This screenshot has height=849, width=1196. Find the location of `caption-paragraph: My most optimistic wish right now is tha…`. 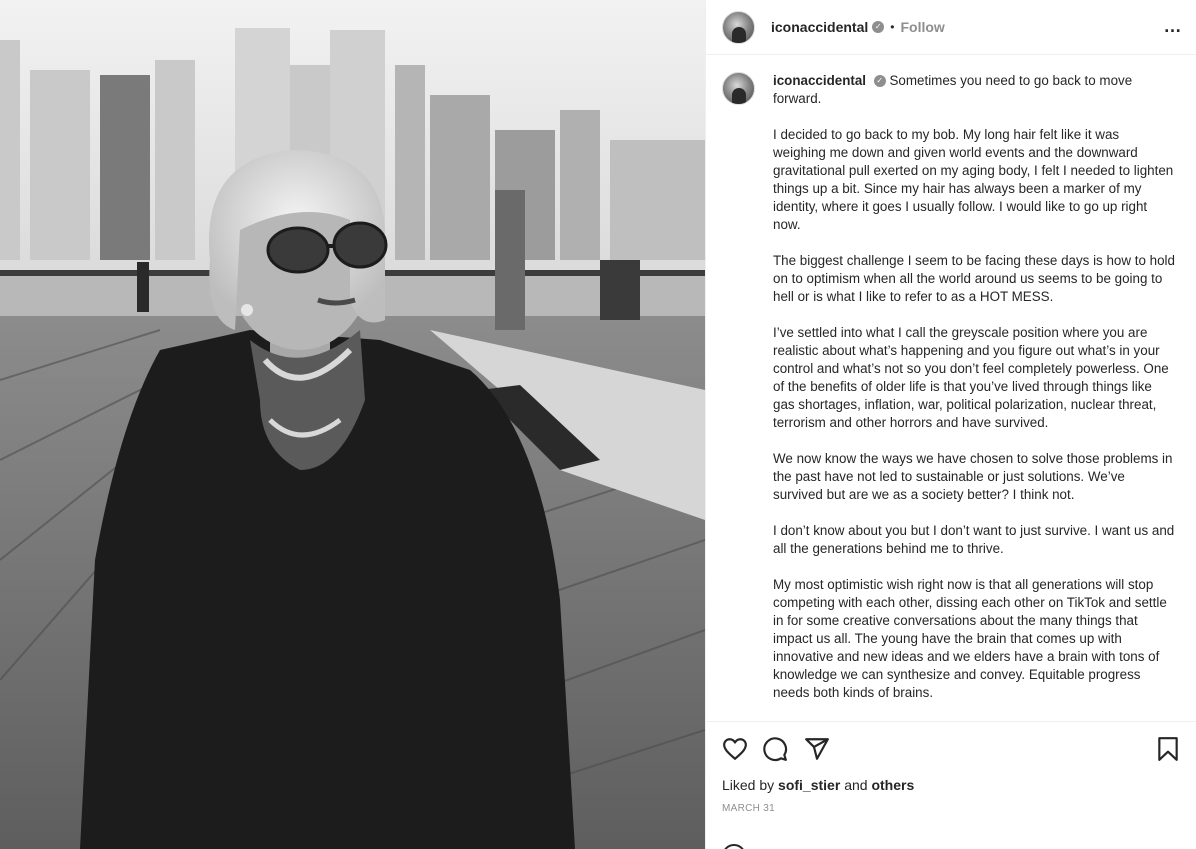

caption-paragraph: My most optimistic wish right now is tha… is located at coordinates (970, 638).